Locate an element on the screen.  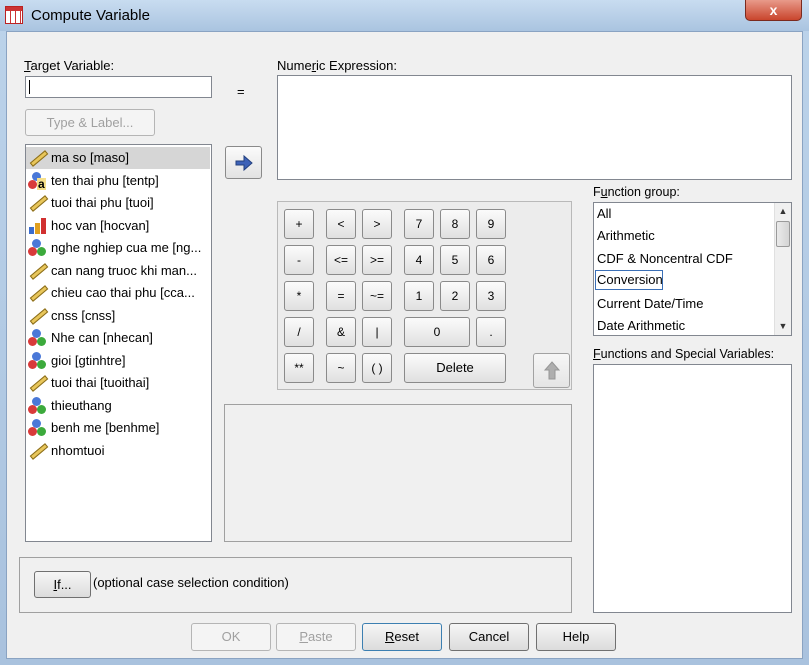
move-function-up-button is located at coordinates (551, 370).